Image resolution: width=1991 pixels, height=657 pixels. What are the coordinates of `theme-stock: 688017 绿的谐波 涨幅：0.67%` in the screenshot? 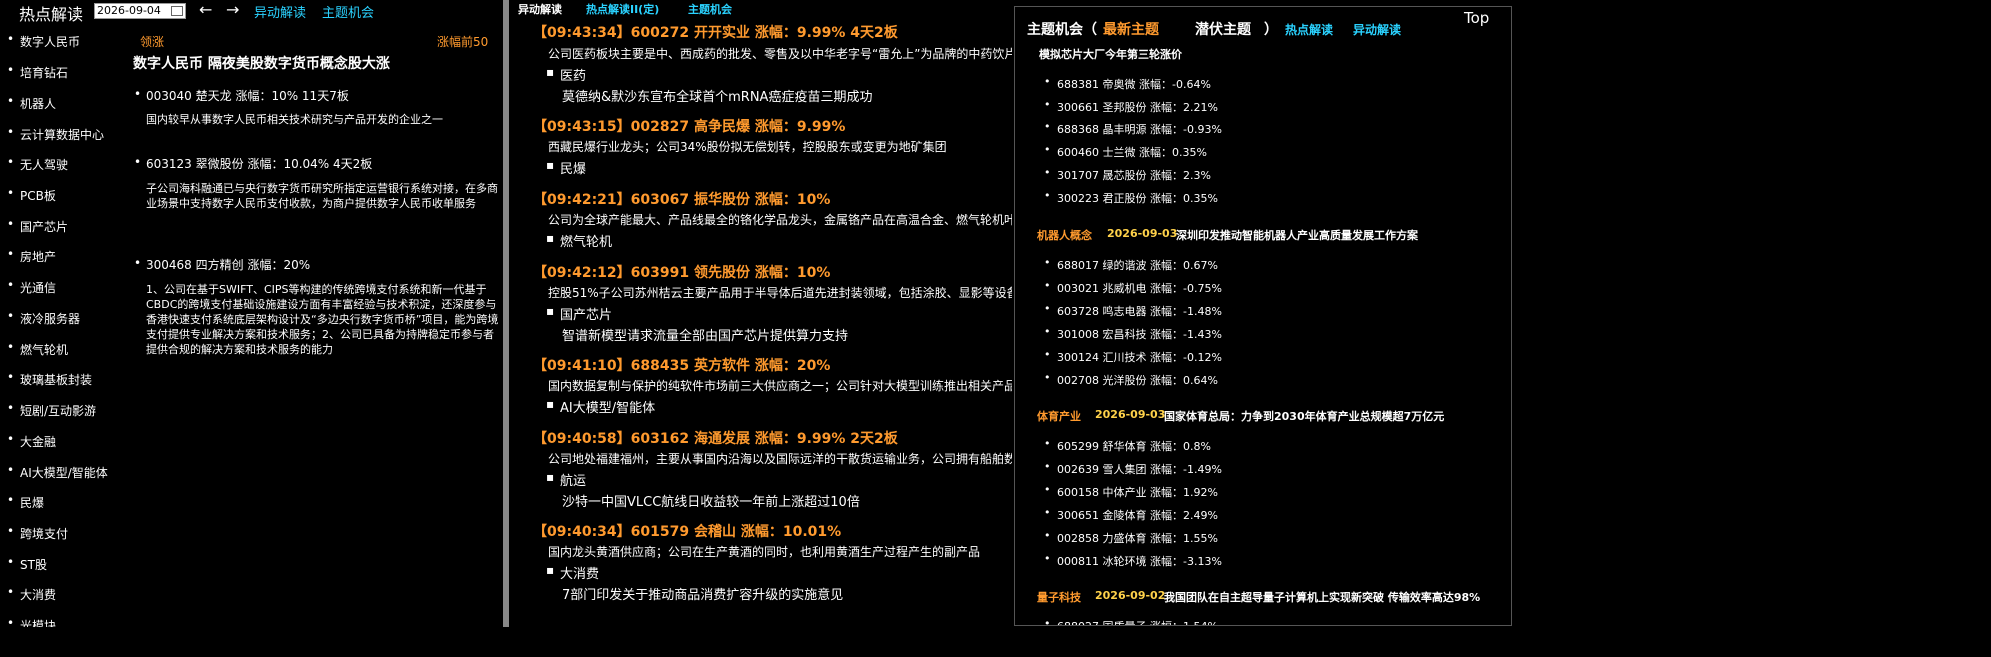 It's located at (1131, 264).